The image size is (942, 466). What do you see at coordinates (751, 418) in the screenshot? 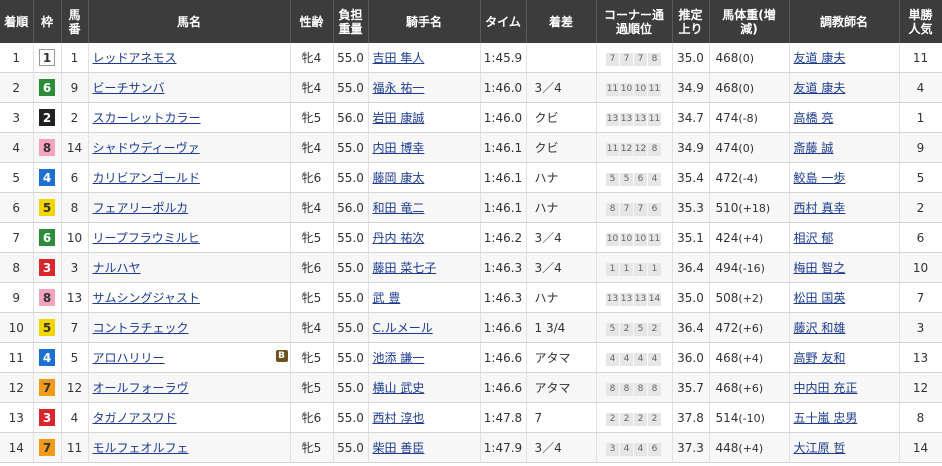
I see `body-weight-diff: (-10)` at bounding box center [751, 418].